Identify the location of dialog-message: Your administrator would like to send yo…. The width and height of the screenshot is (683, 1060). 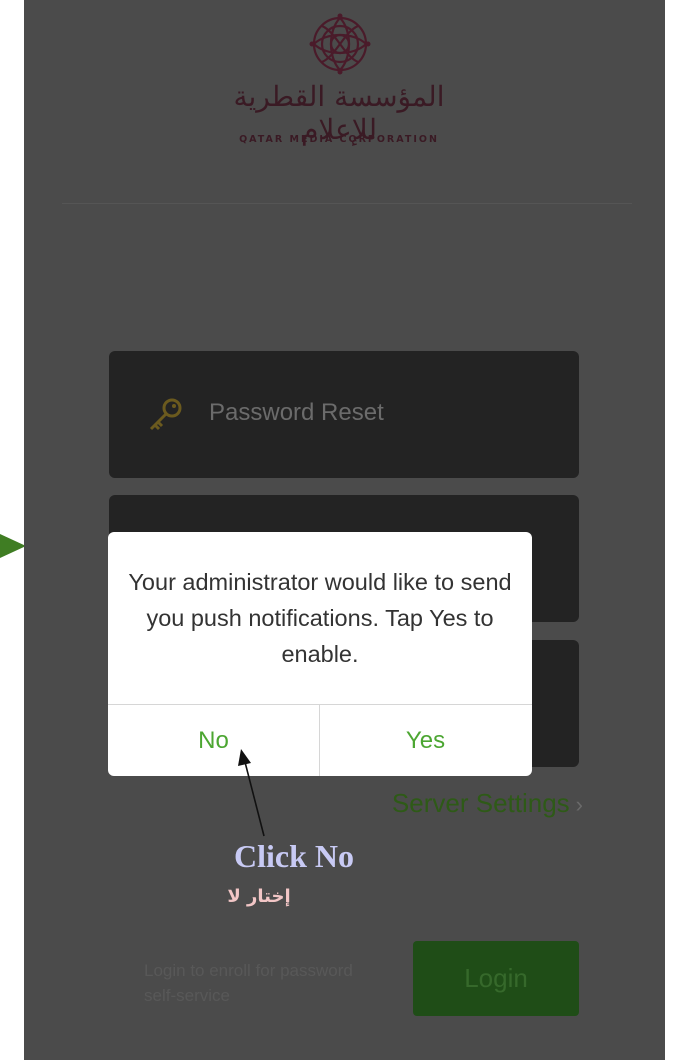
(320, 618).